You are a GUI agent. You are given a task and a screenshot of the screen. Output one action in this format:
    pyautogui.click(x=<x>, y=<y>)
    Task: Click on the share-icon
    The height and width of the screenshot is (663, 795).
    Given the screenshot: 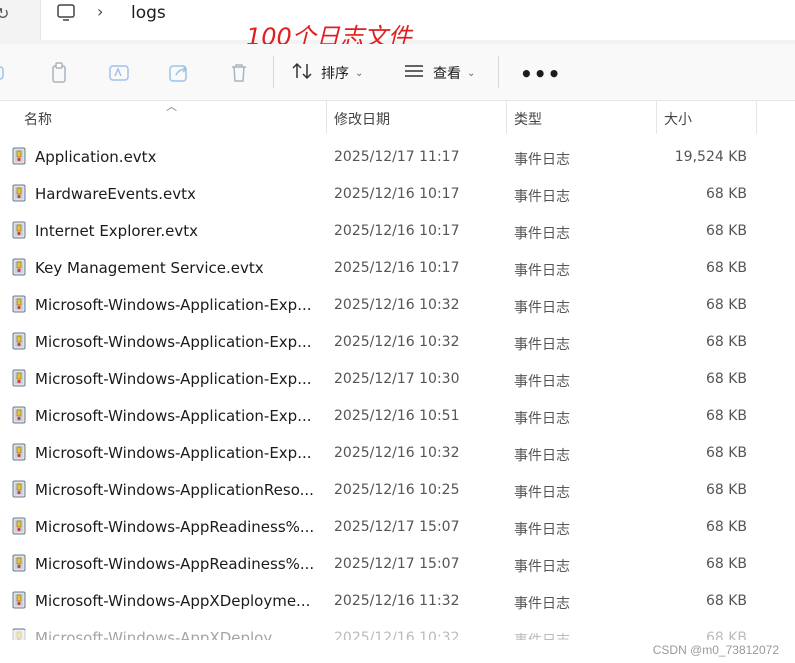 What is the action you would take?
    pyautogui.click(x=179, y=73)
    